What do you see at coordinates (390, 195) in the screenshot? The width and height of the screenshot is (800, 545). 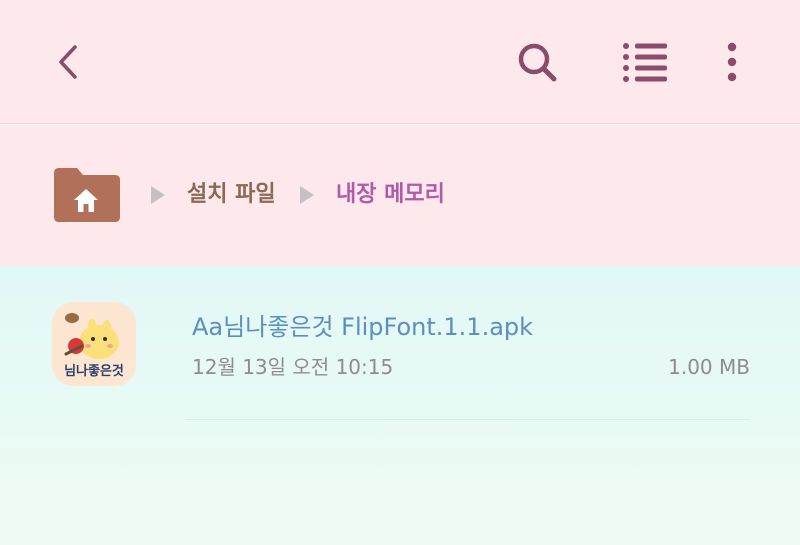 I see `breadcrumb-item-internal-memory: 내장 메모리` at bounding box center [390, 195].